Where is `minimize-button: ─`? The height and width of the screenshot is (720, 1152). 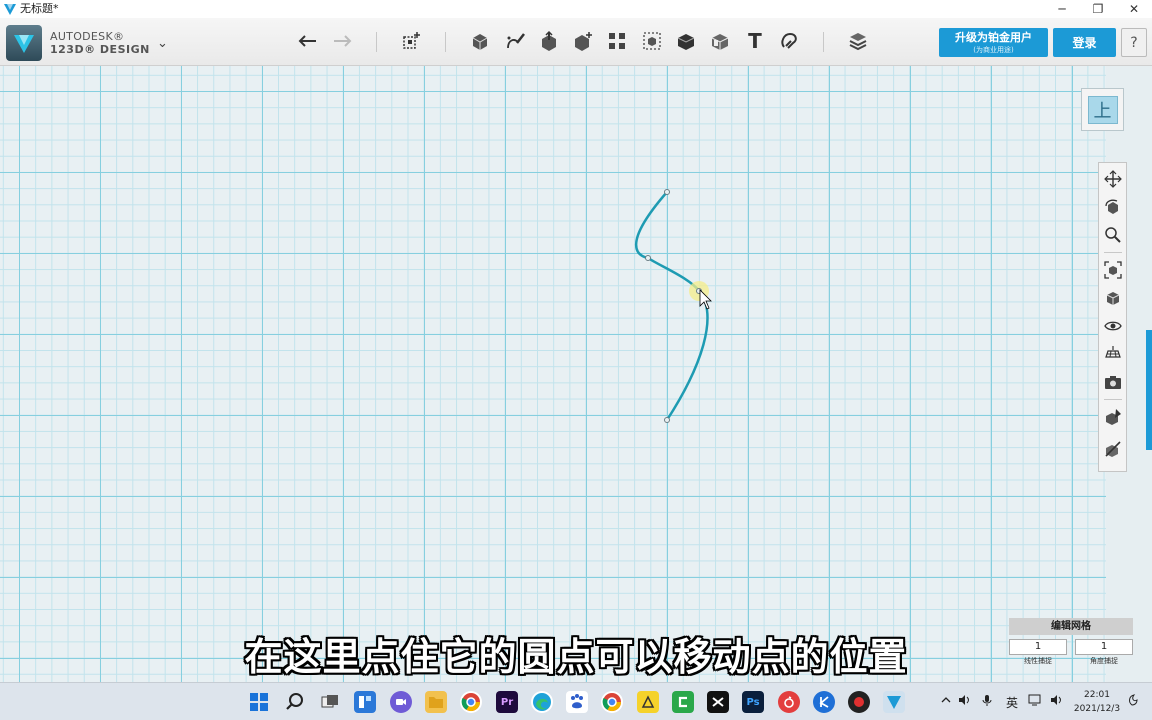 minimize-button: ─ is located at coordinates (1062, 9).